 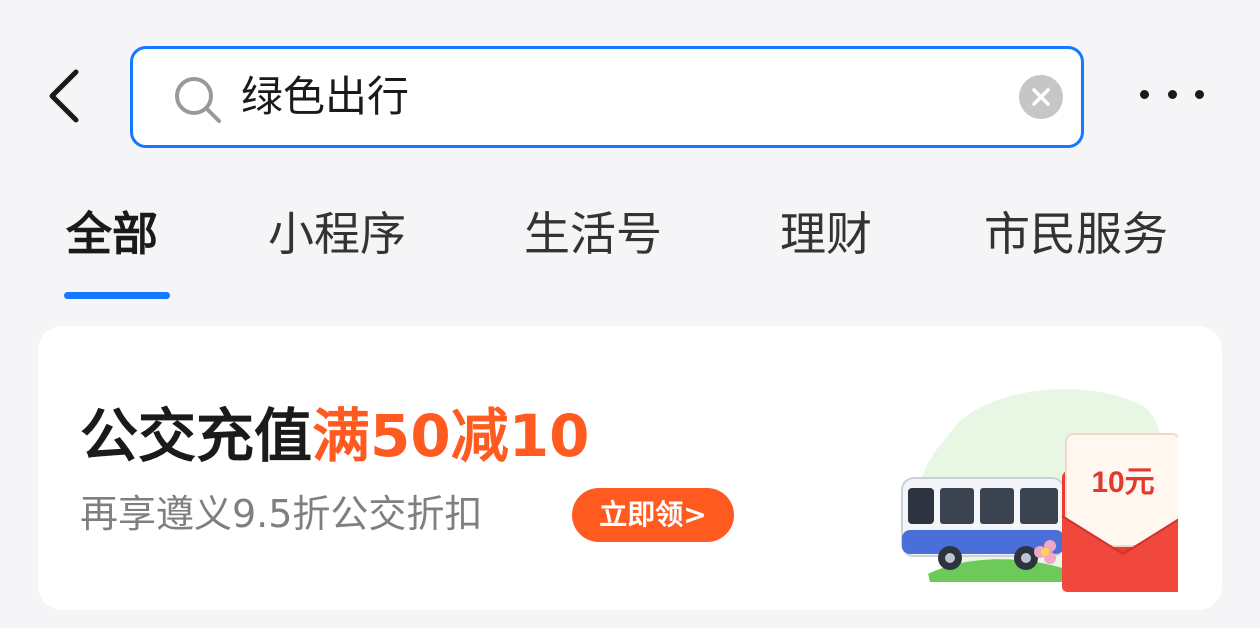 I want to click on promo-title: 公交充值满50减10, so click(x=334, y=436).